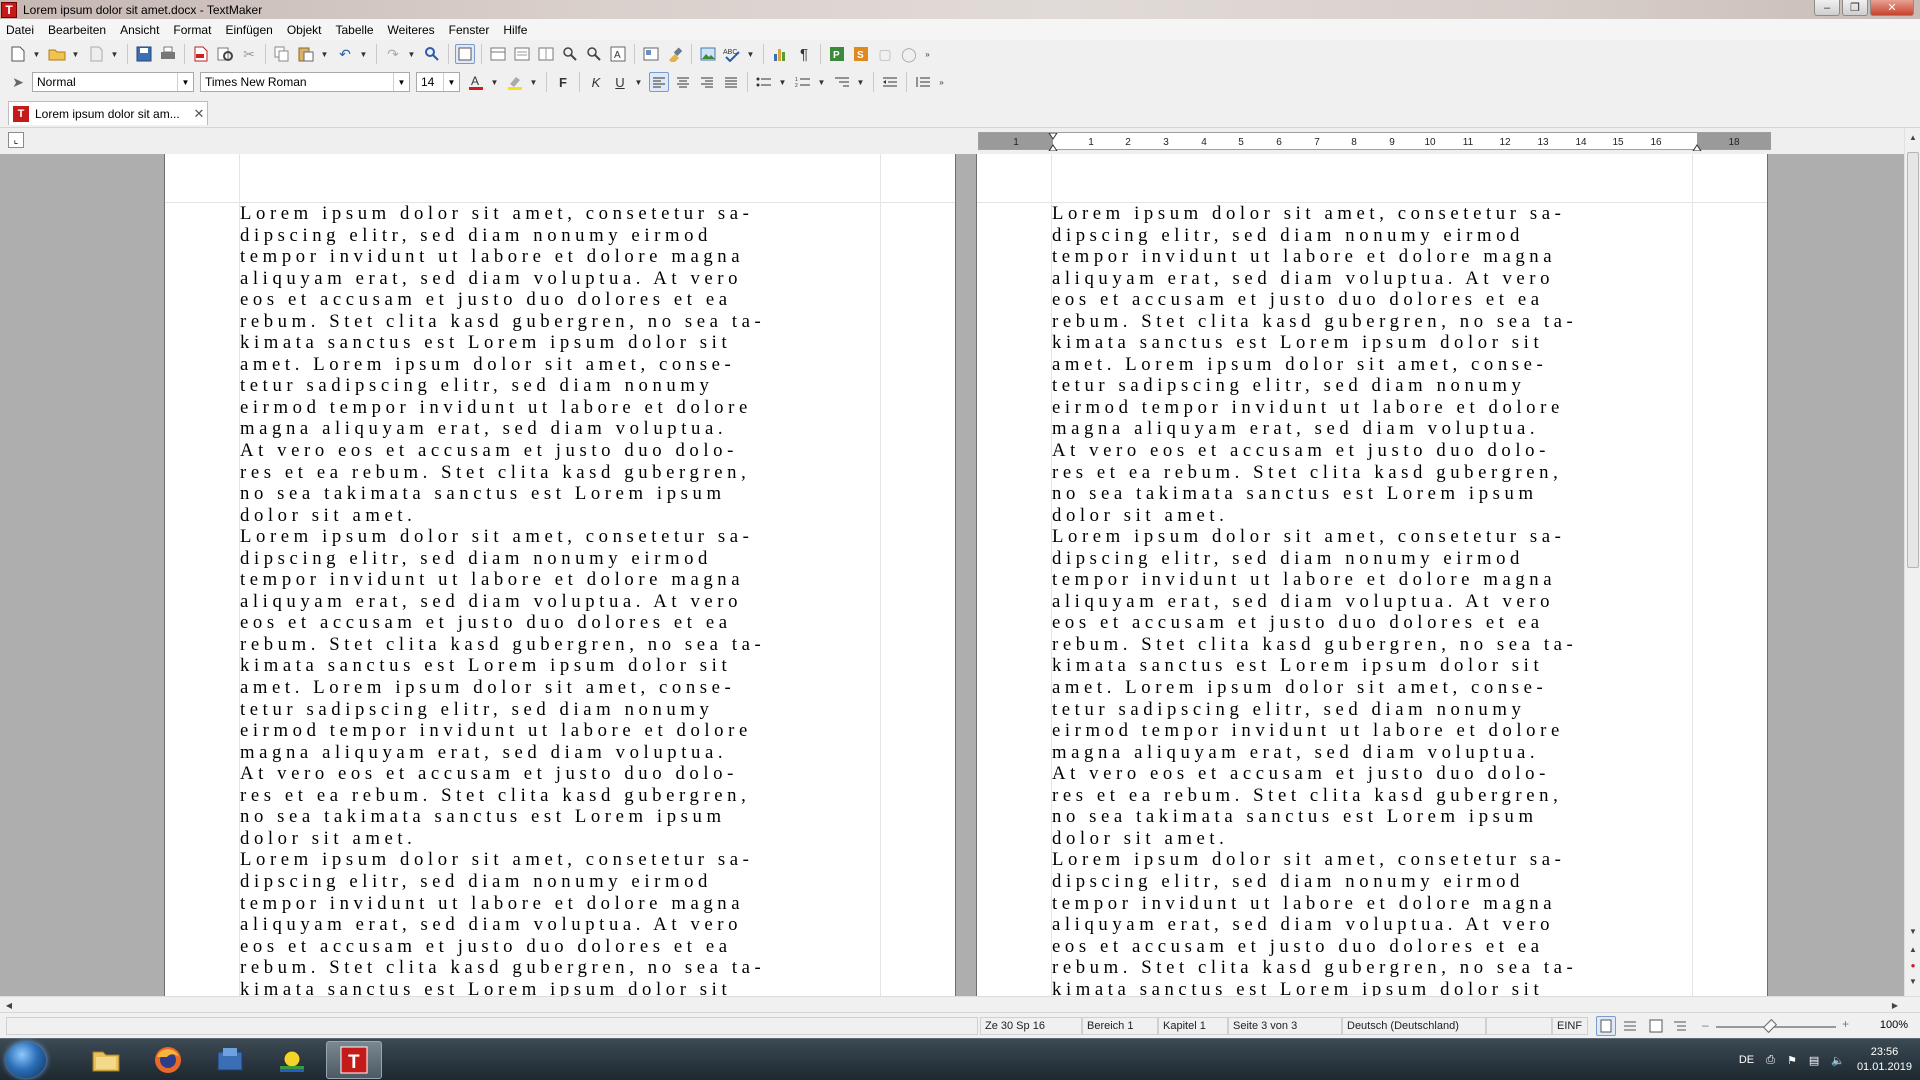 The image size is (1920, 1080). What do you see at coordinates (324, 54) in the screenshot?
I see `paste-dropdown-arrow: ▼` at bounding box center [324, 54].